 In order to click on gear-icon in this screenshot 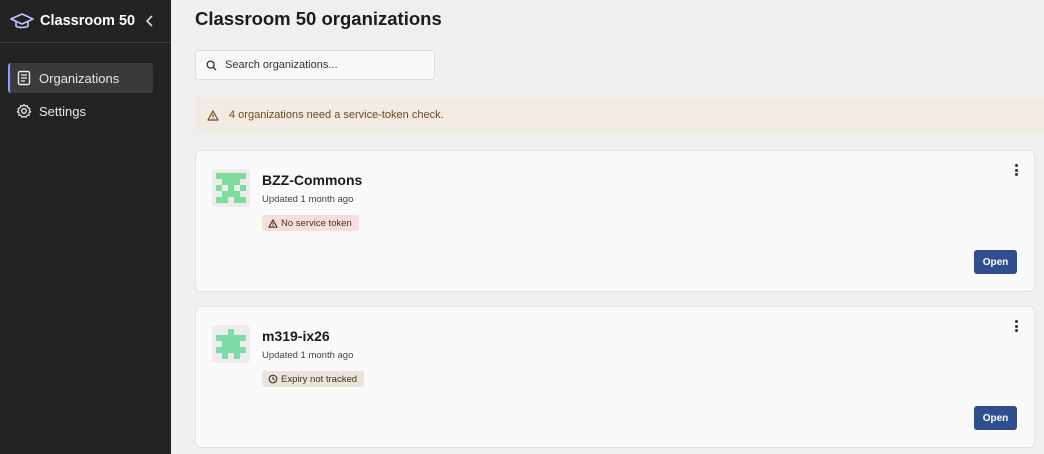, I will do `click(24, 111)`.